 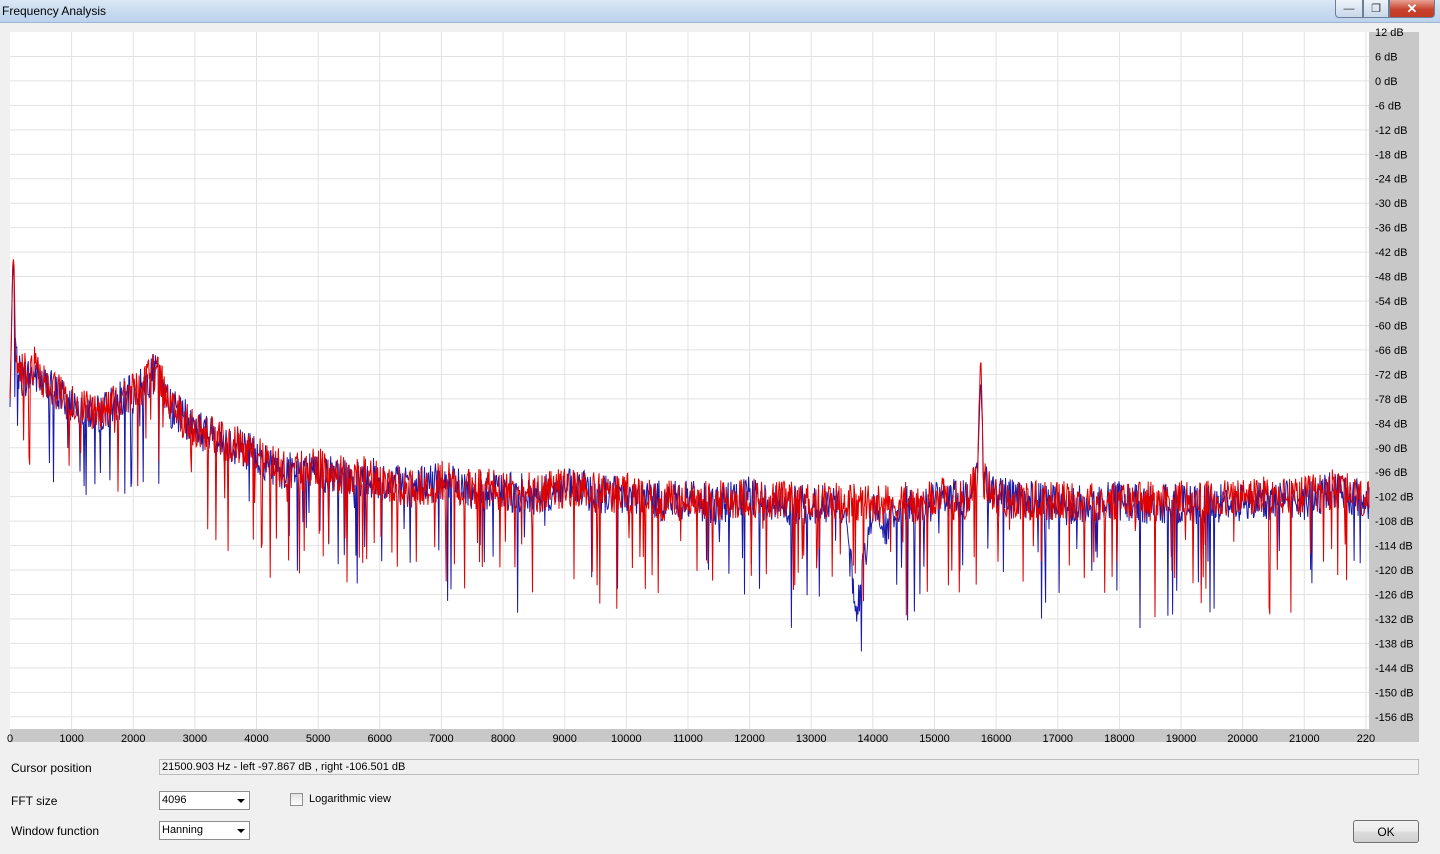 What do you see at coordinates (296, 799) in the screenshot?
I see `logarithmic-view-checkbox` at bounding box center [296, 799].